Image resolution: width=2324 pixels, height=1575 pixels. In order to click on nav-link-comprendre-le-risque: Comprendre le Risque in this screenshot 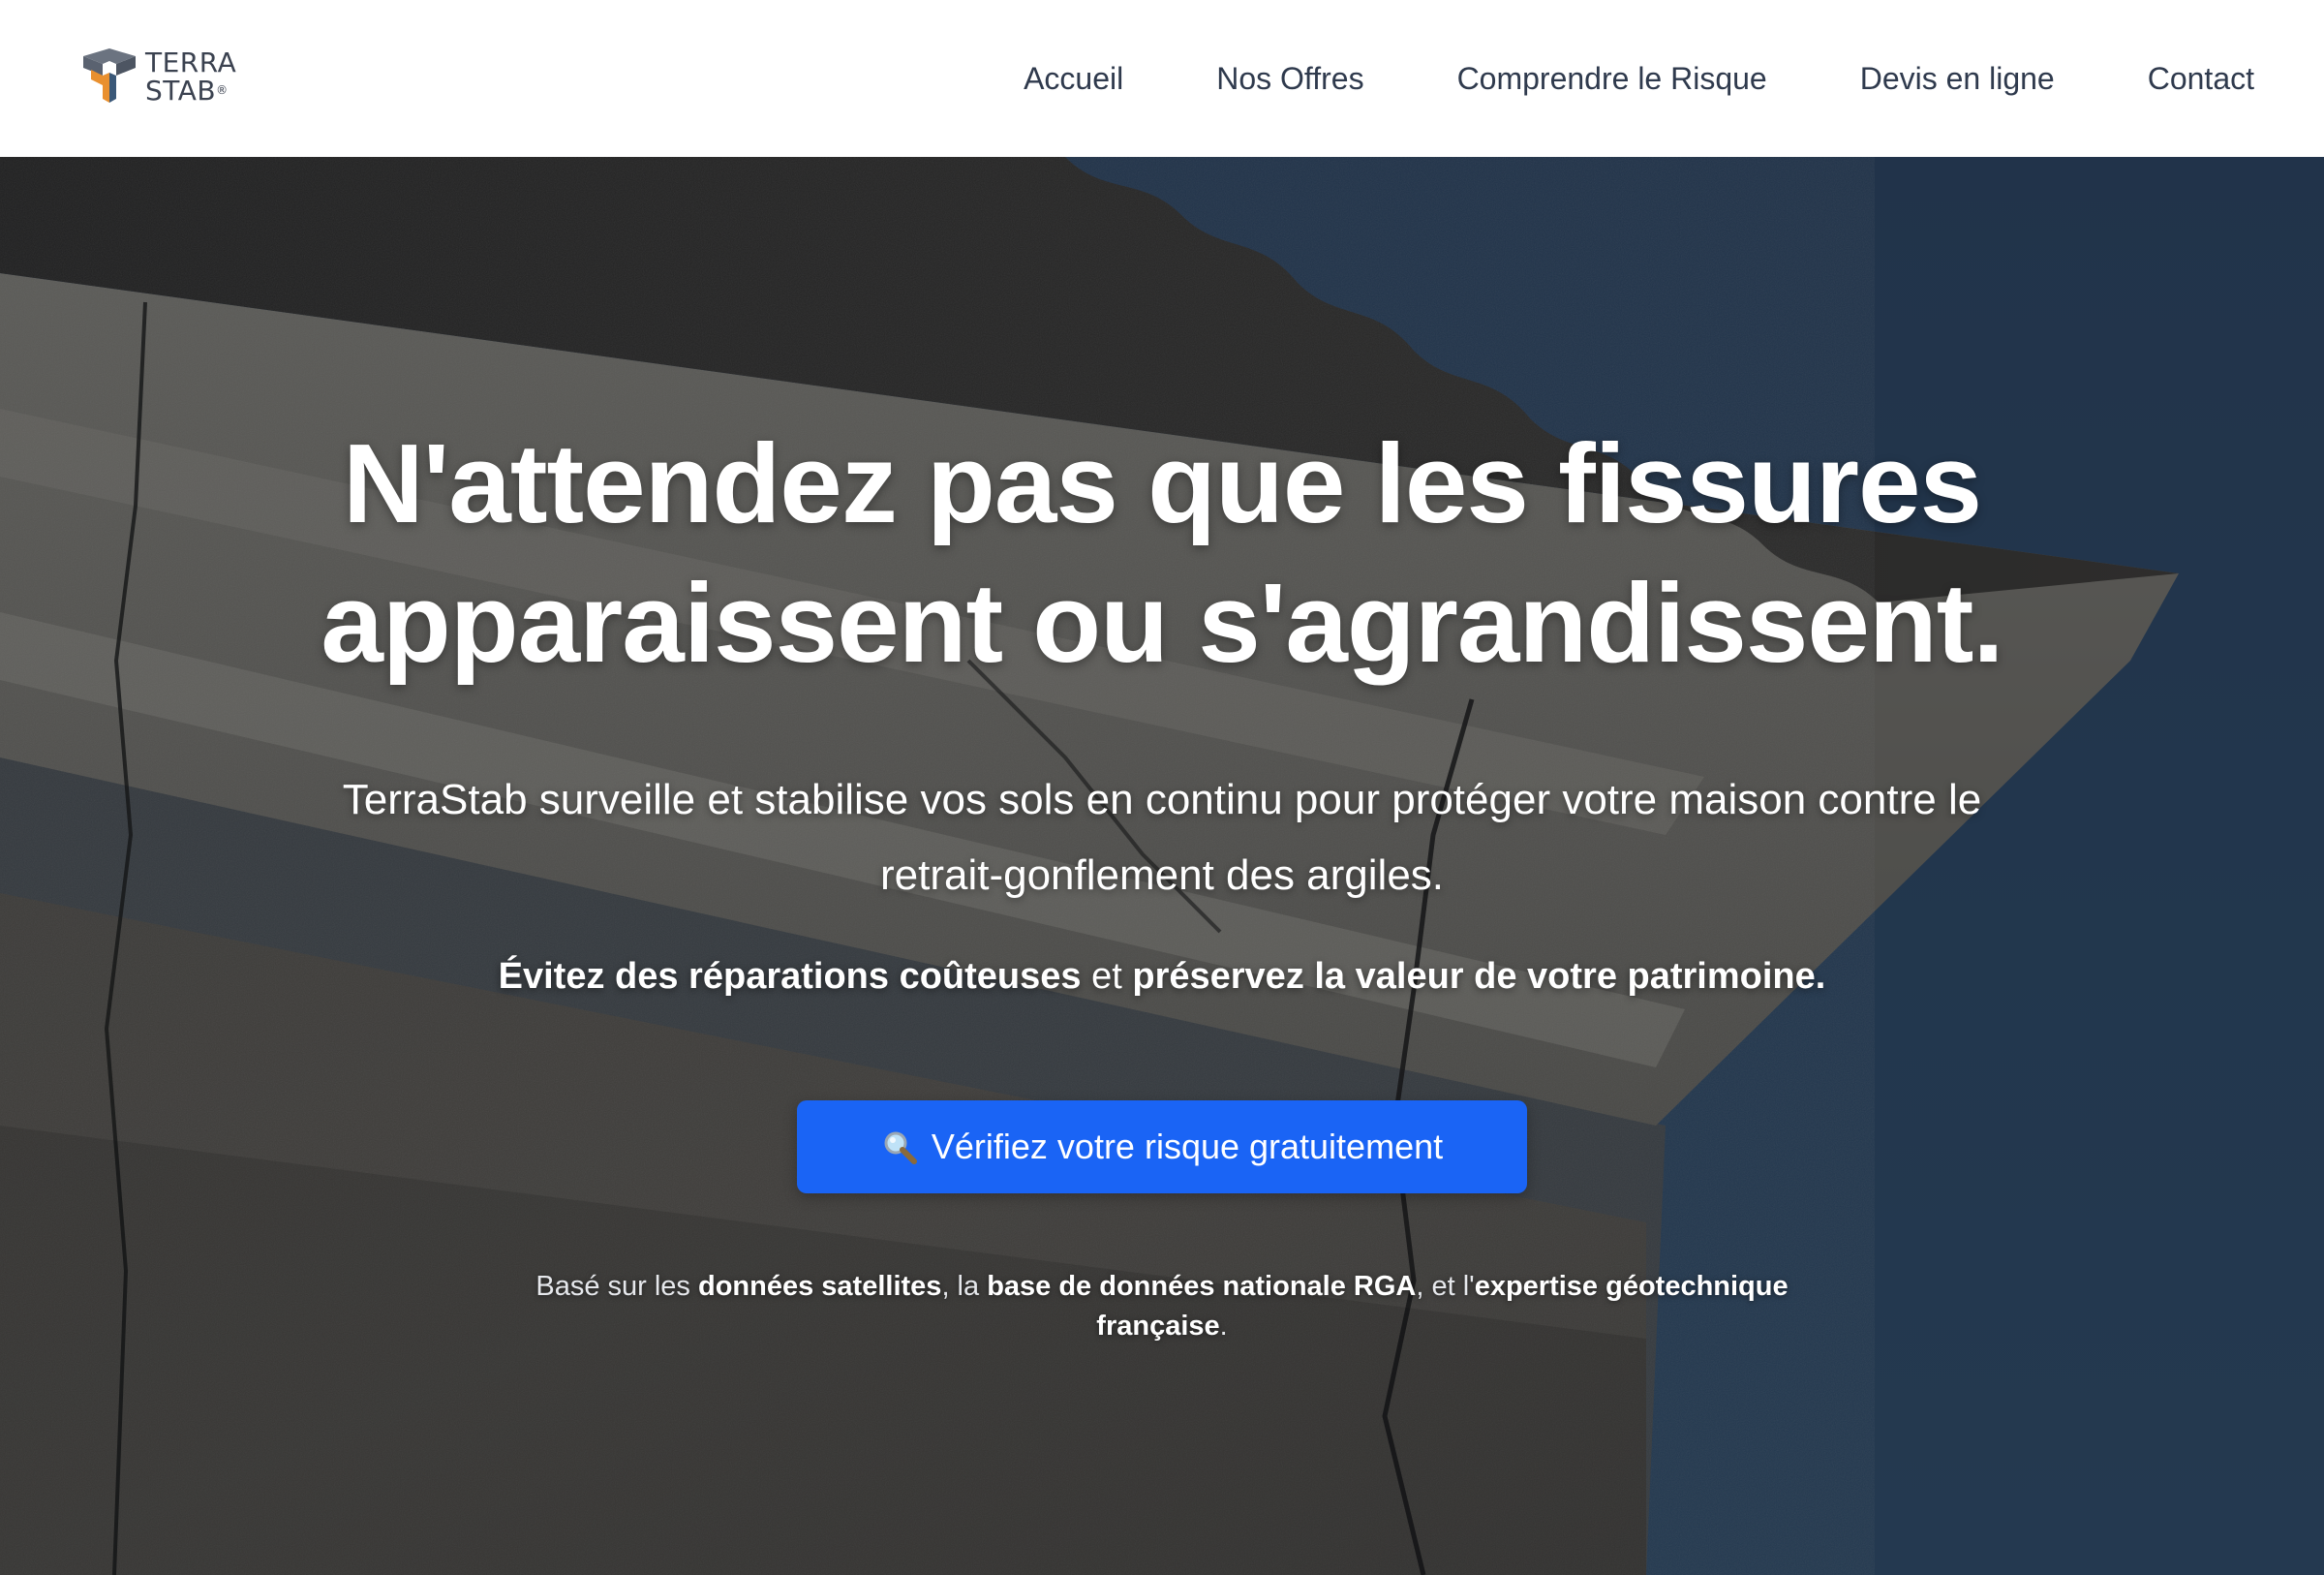, I will do `click(1612, 79)`.